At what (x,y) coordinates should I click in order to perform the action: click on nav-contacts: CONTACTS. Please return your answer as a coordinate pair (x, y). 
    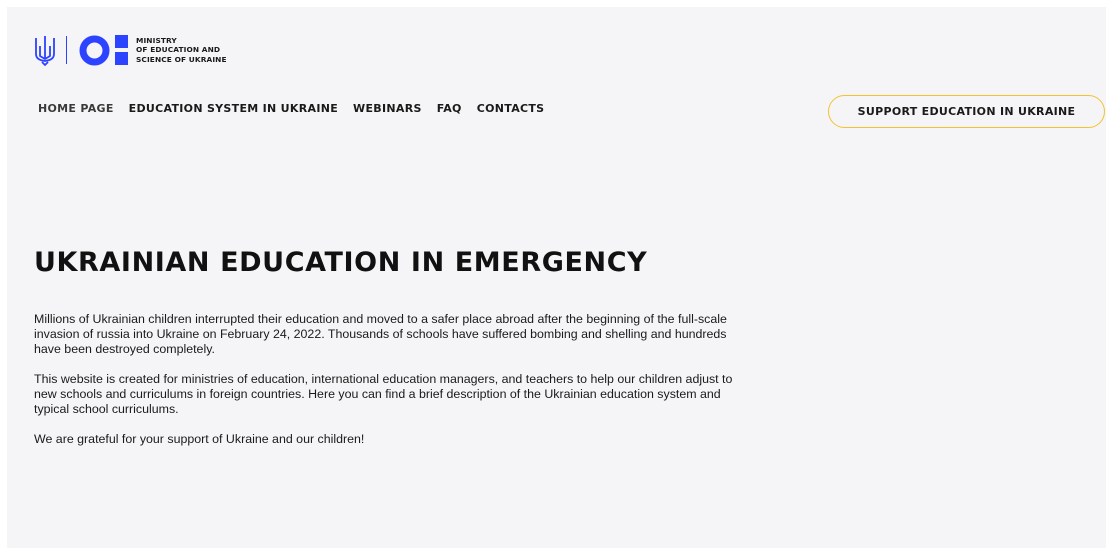
    Looking at the image, I should click on (511, 108).